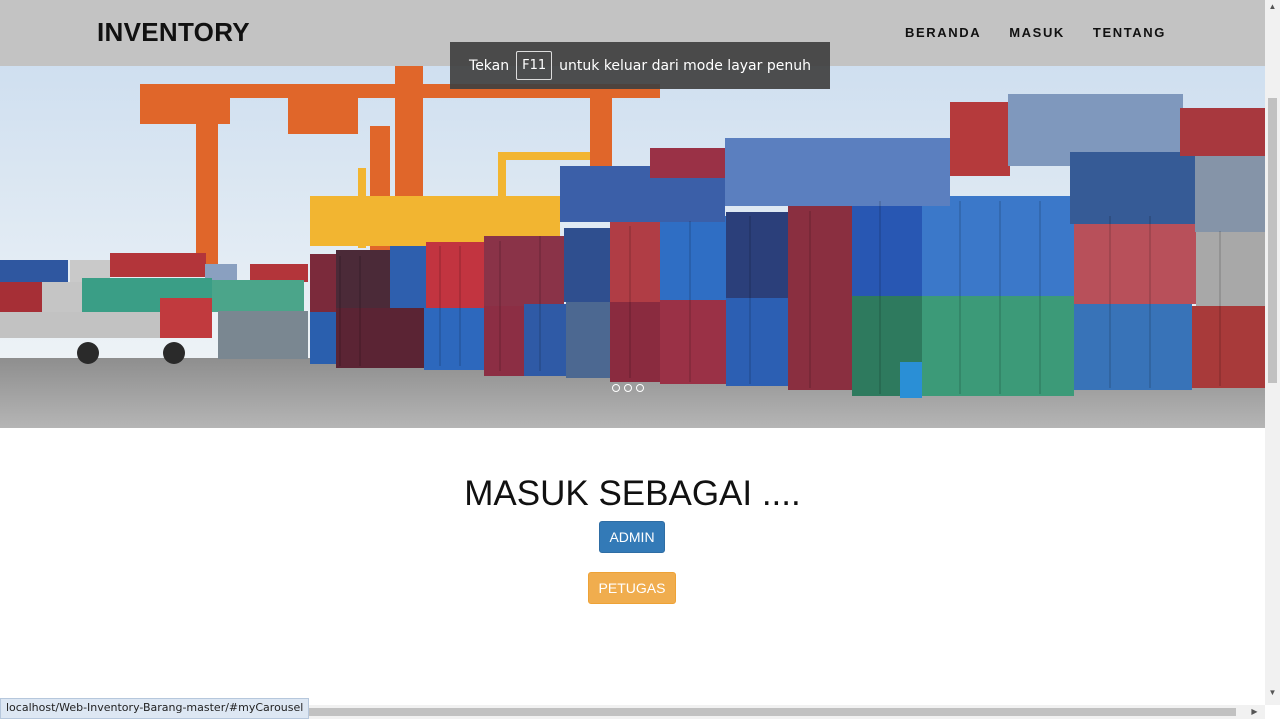 The image size is (1280, 719). What do you see at coordinates (1272, 6) in the screenshot?
I see `scroll-up-icon: ▲` at bounding box center [1272, 6].